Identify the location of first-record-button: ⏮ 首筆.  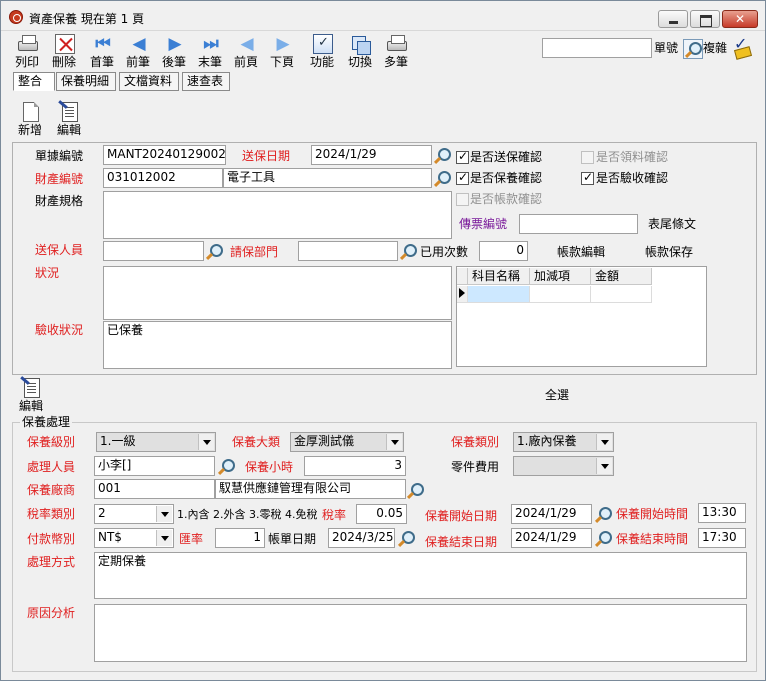
(102, 52).